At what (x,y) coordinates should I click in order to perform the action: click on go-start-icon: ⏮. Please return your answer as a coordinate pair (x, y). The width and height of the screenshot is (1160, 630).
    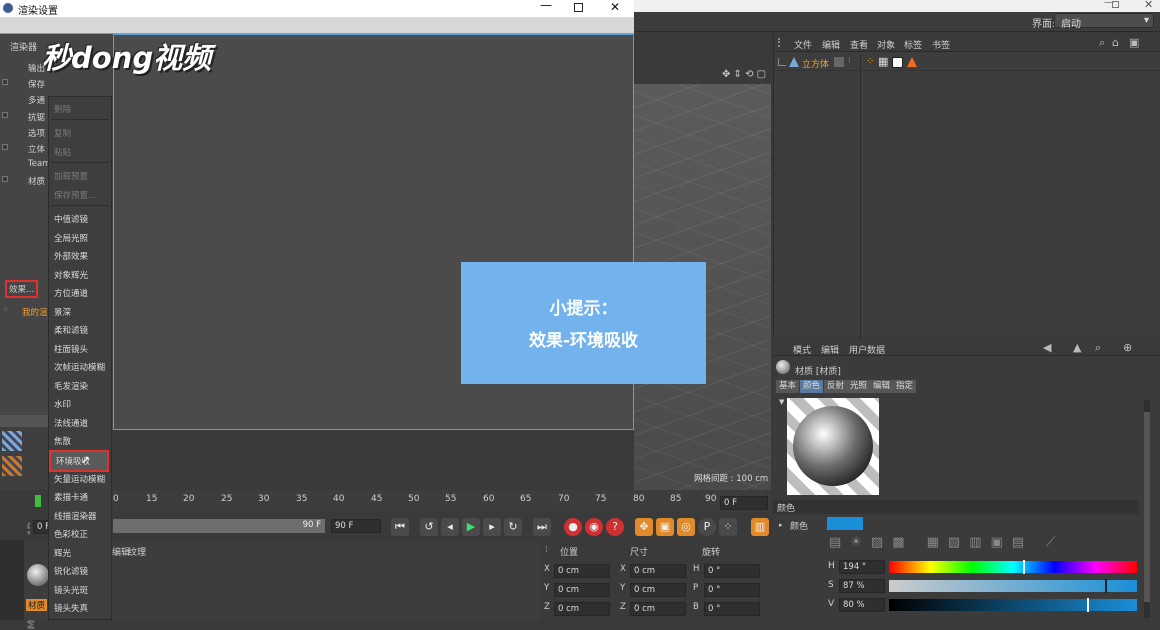
    Looking at the image, I should click on (400, 527).